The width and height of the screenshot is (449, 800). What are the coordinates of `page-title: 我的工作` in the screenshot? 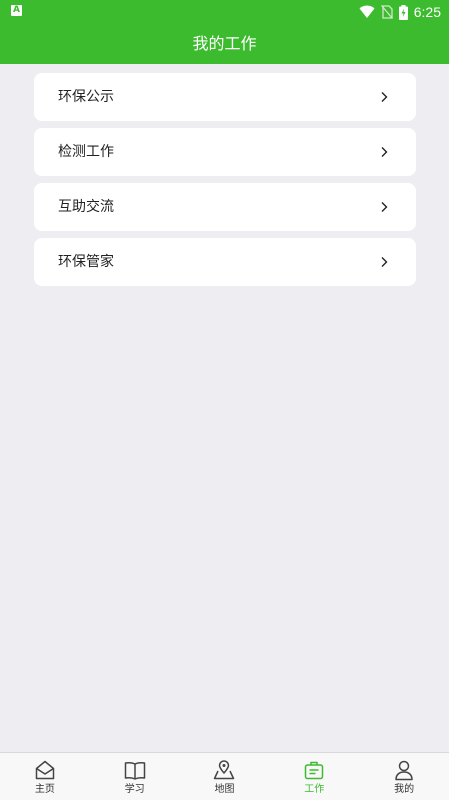 It's located at (224, 43).